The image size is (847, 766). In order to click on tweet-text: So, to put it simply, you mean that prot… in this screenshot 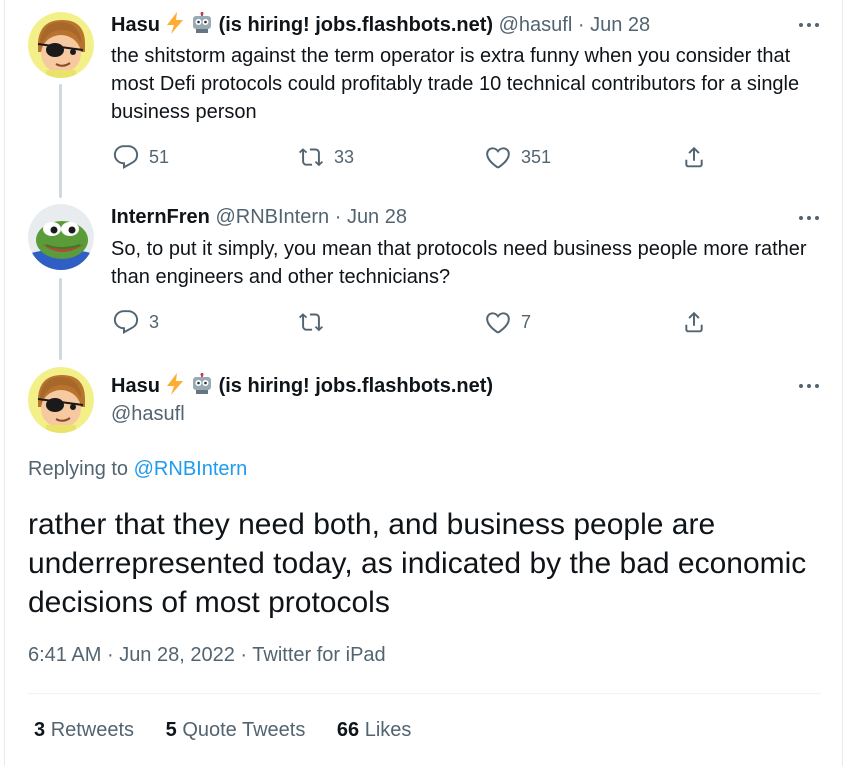, I will do `click(459, 263)`.